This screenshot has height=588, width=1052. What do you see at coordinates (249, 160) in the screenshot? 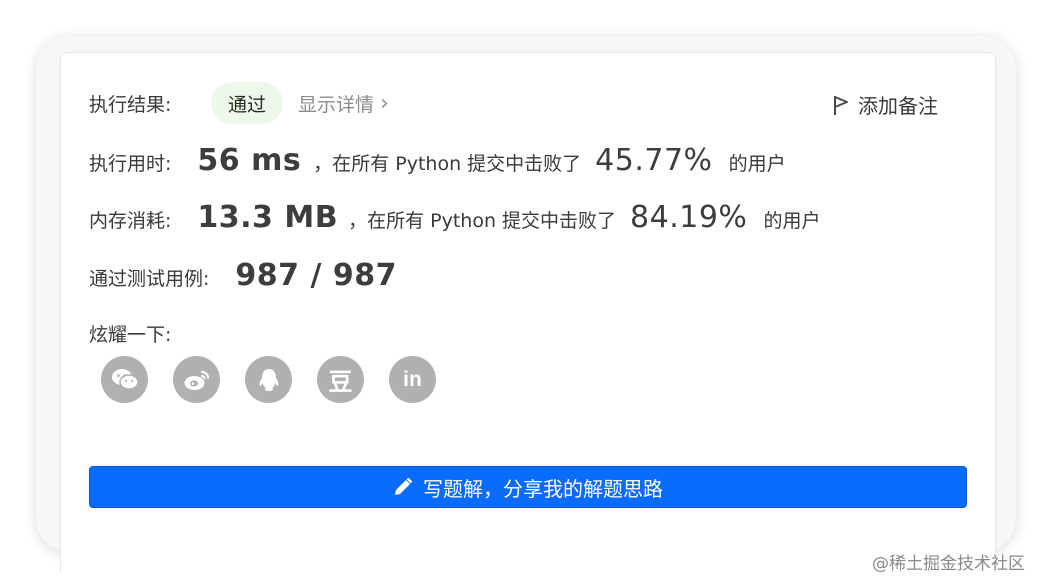
I see `runtime-value: 56 ms` at bounding box center [249, 160].